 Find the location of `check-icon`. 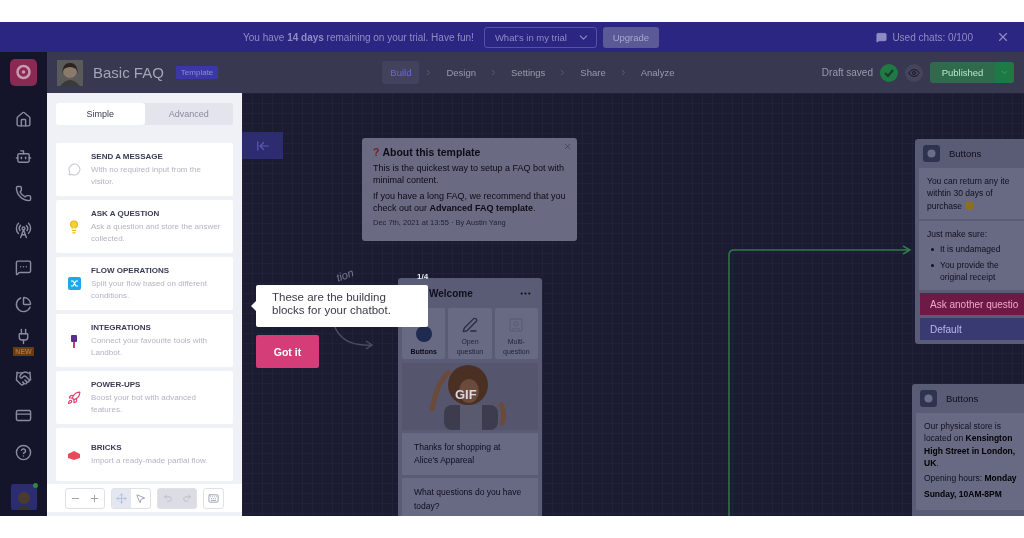

check-icon is located at coordinates (889, 72).